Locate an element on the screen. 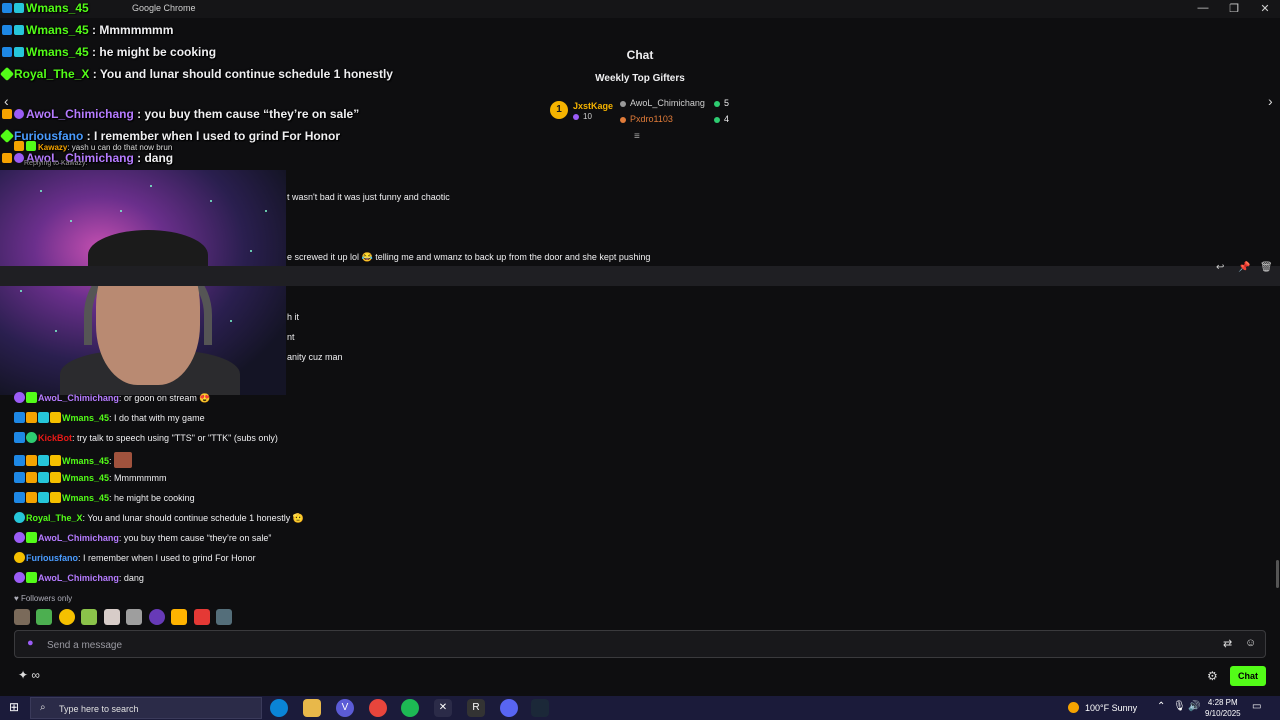 The image size is (1280, 720). app-v-icon: V is located at coordinates (345, 708).